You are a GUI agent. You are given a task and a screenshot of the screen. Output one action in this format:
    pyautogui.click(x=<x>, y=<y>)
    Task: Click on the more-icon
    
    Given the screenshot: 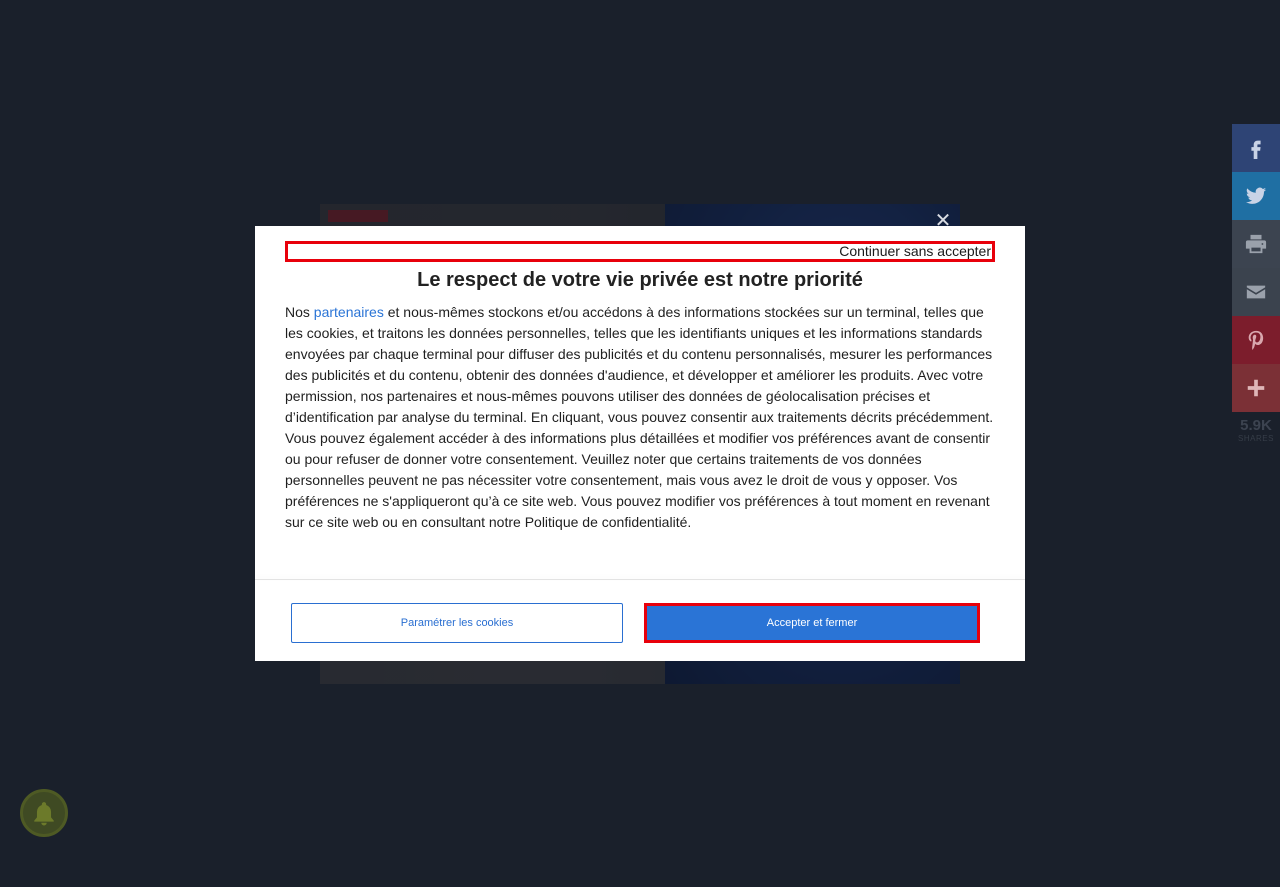 What is the action you would take?
    pyautogui.click(x=1256, y=388)
    